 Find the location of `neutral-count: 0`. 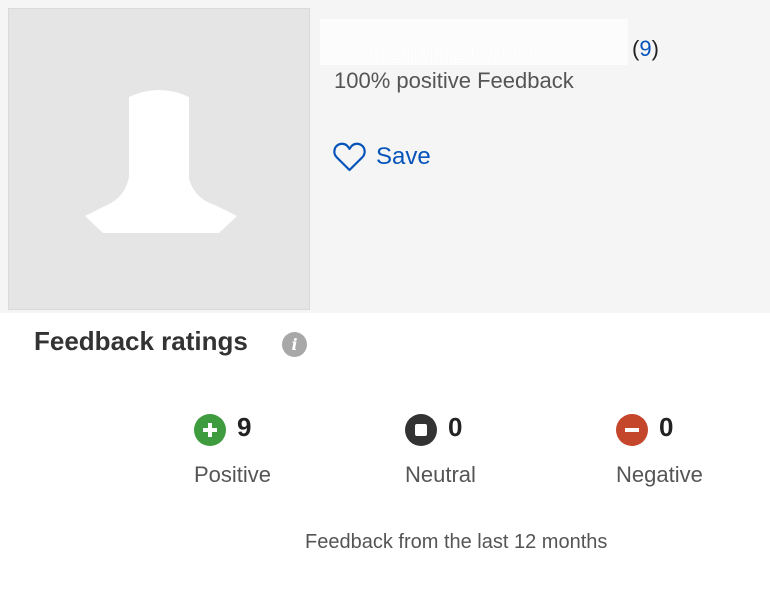

neutral-count: 0 is located at coordinates (455, 427).